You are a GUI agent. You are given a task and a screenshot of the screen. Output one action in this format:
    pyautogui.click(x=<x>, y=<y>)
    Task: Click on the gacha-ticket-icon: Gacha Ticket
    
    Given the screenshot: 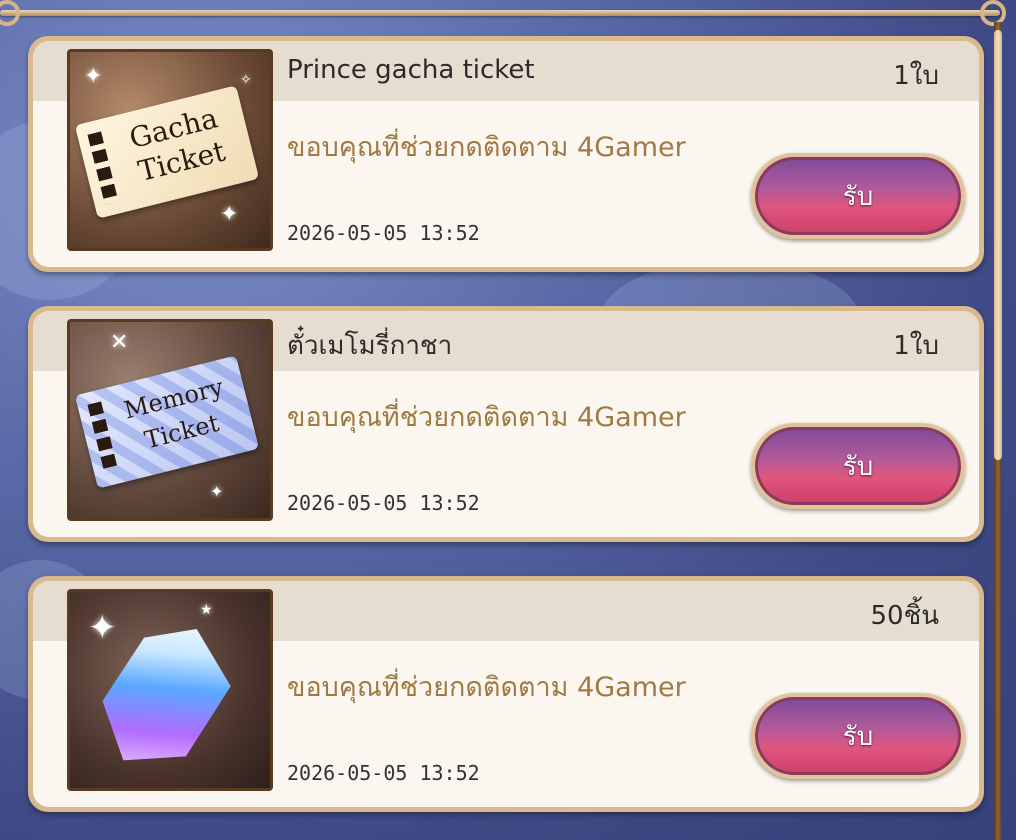 What is the action you would take?
    pyautogui.click(x=167, y=152)
    